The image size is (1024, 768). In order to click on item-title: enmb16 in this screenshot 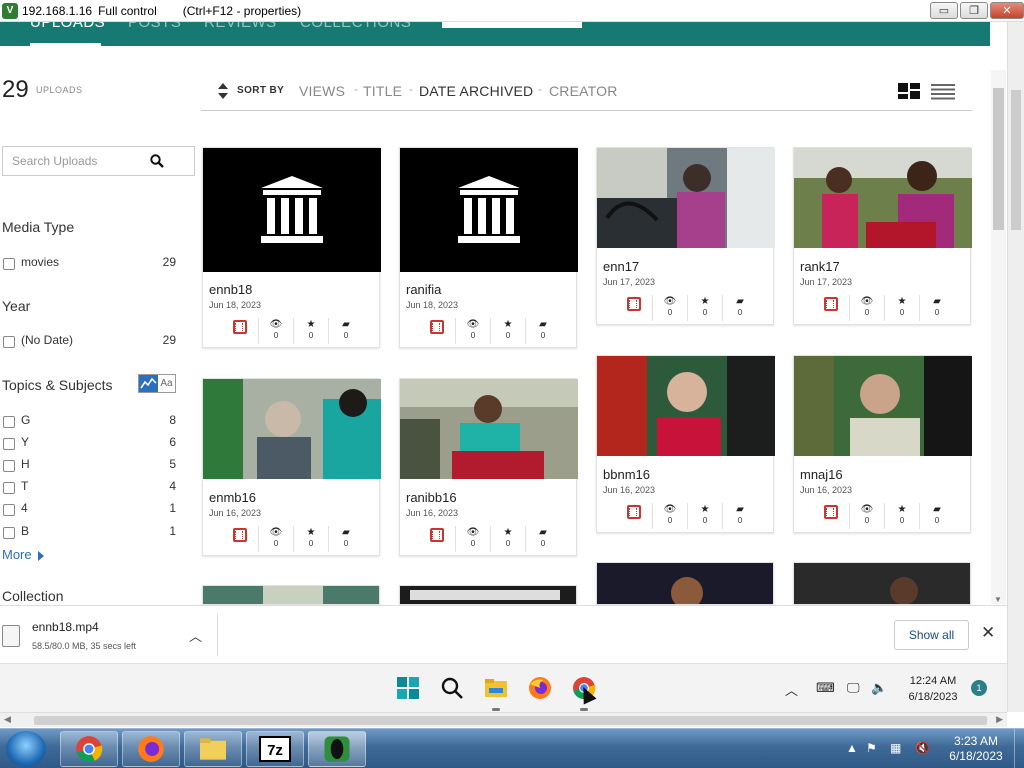, I will do `click(232, 497)`.